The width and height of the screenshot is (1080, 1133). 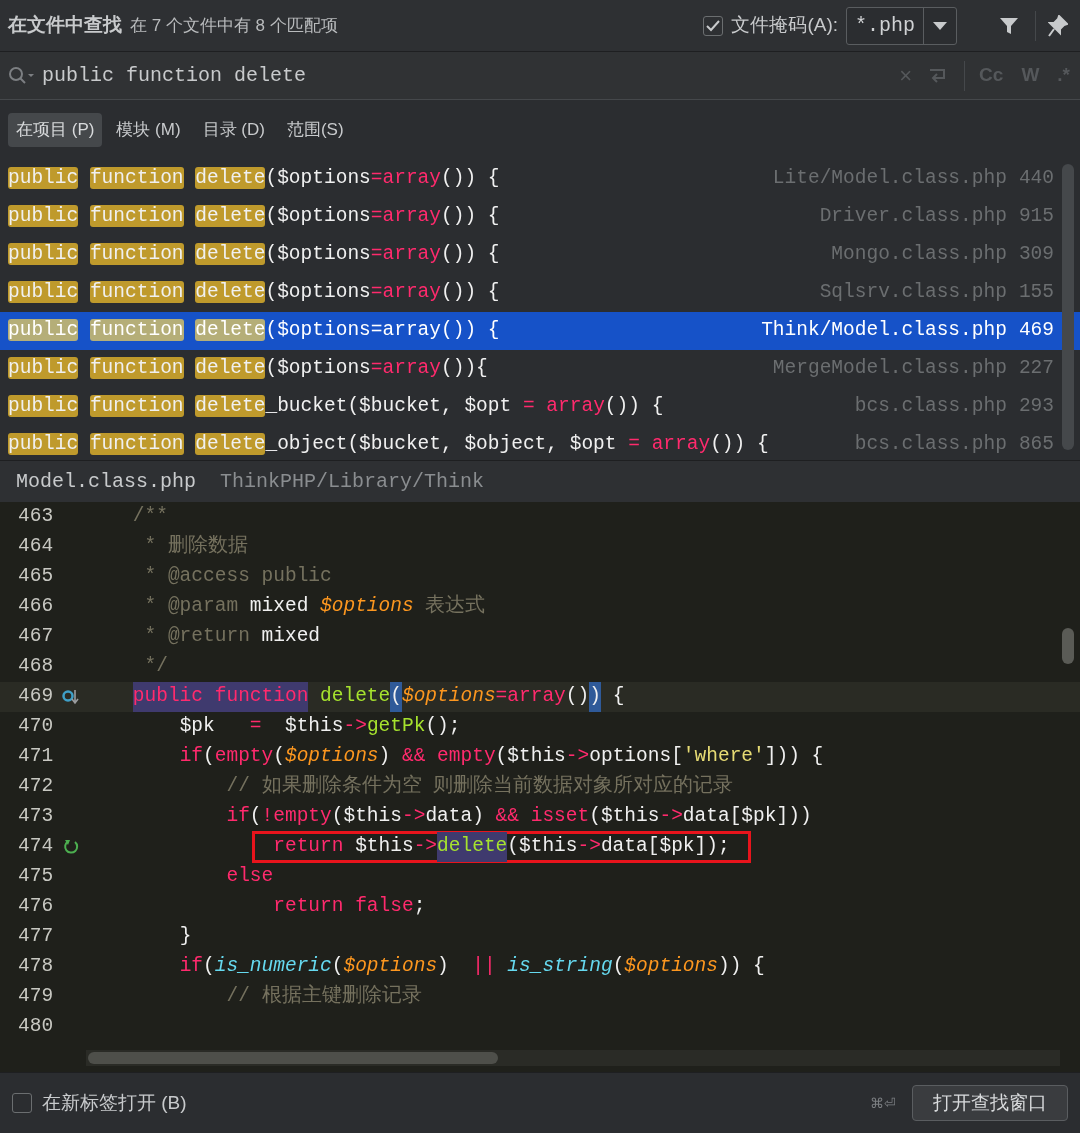 I want to click on code-line: */, so click(x=155, y=667).